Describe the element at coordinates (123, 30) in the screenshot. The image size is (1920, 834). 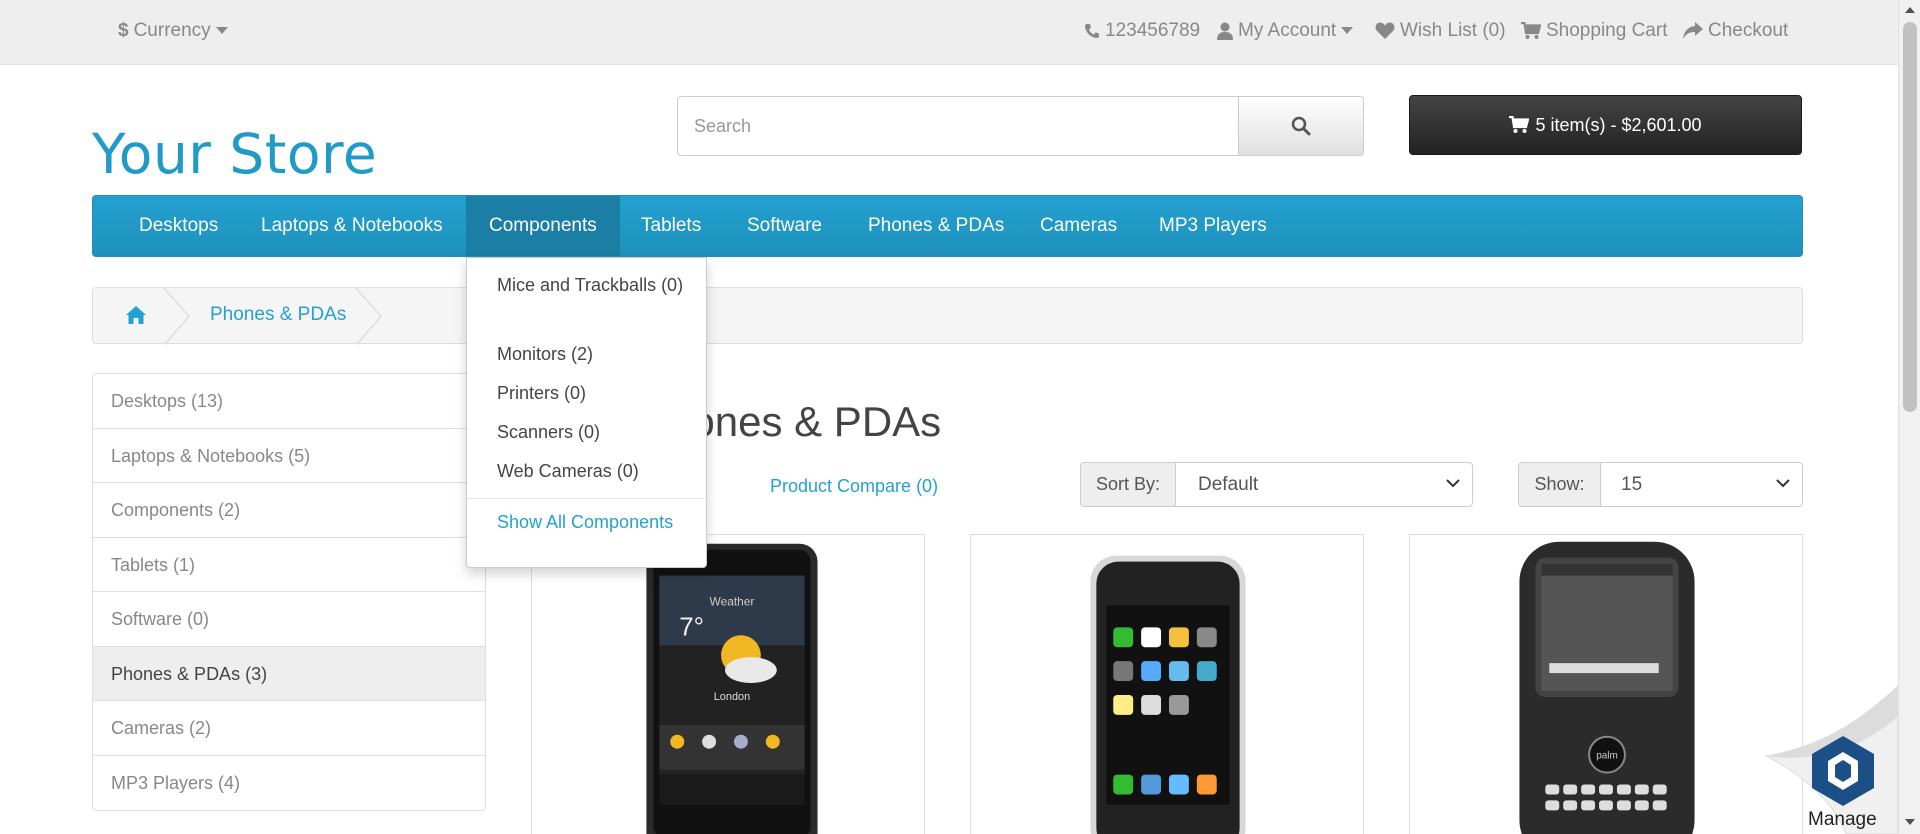
I see `dollar-icon: $` at that location.